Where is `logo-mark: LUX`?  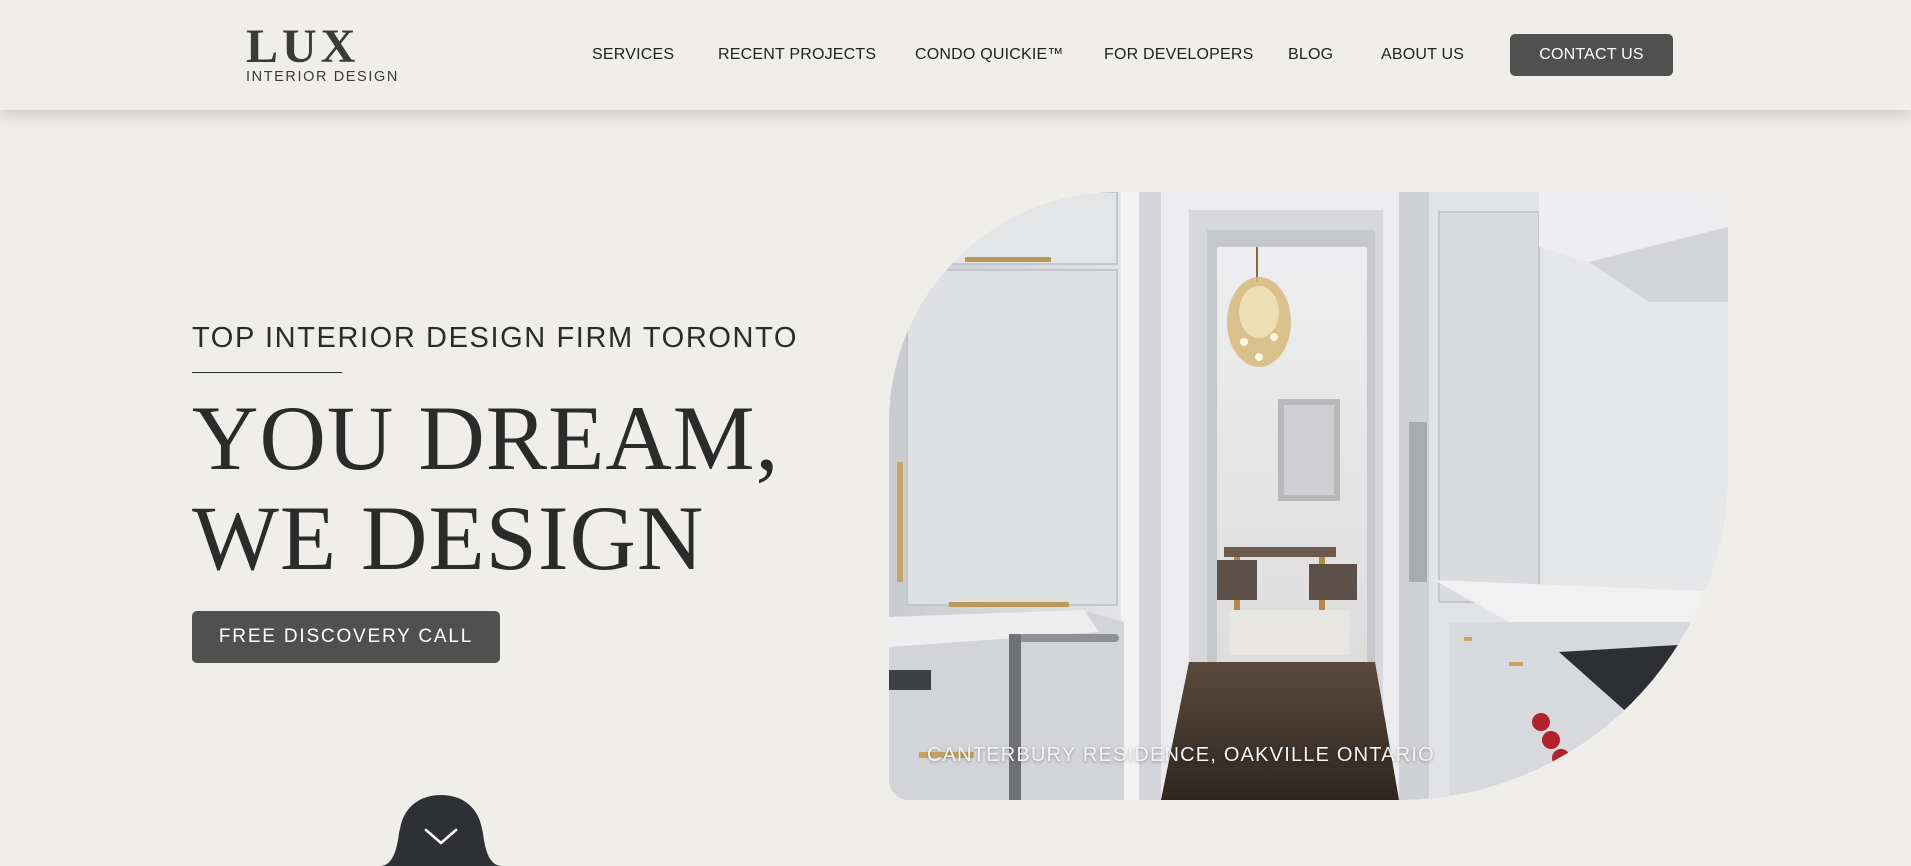 logo-mark: LUX is located at coordinates (303, 46).